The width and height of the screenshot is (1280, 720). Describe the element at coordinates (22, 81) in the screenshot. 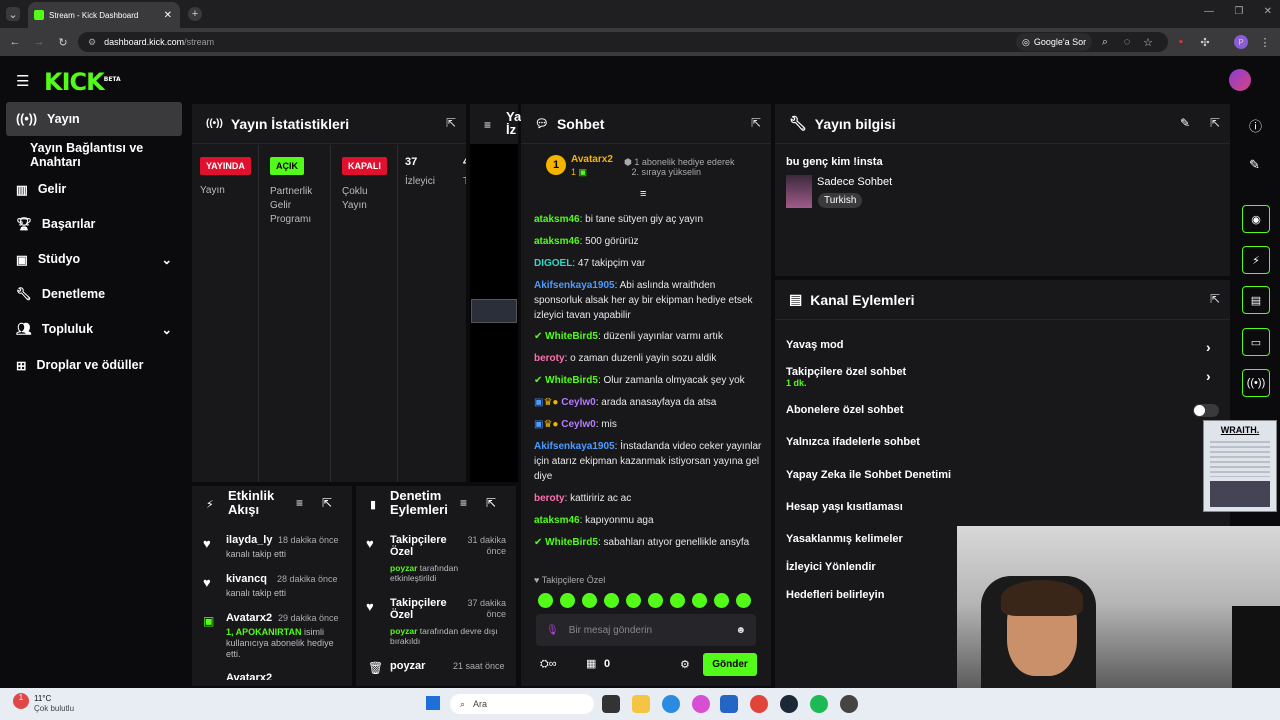

I see `hamburger-menu-icon: ☰` at that location.